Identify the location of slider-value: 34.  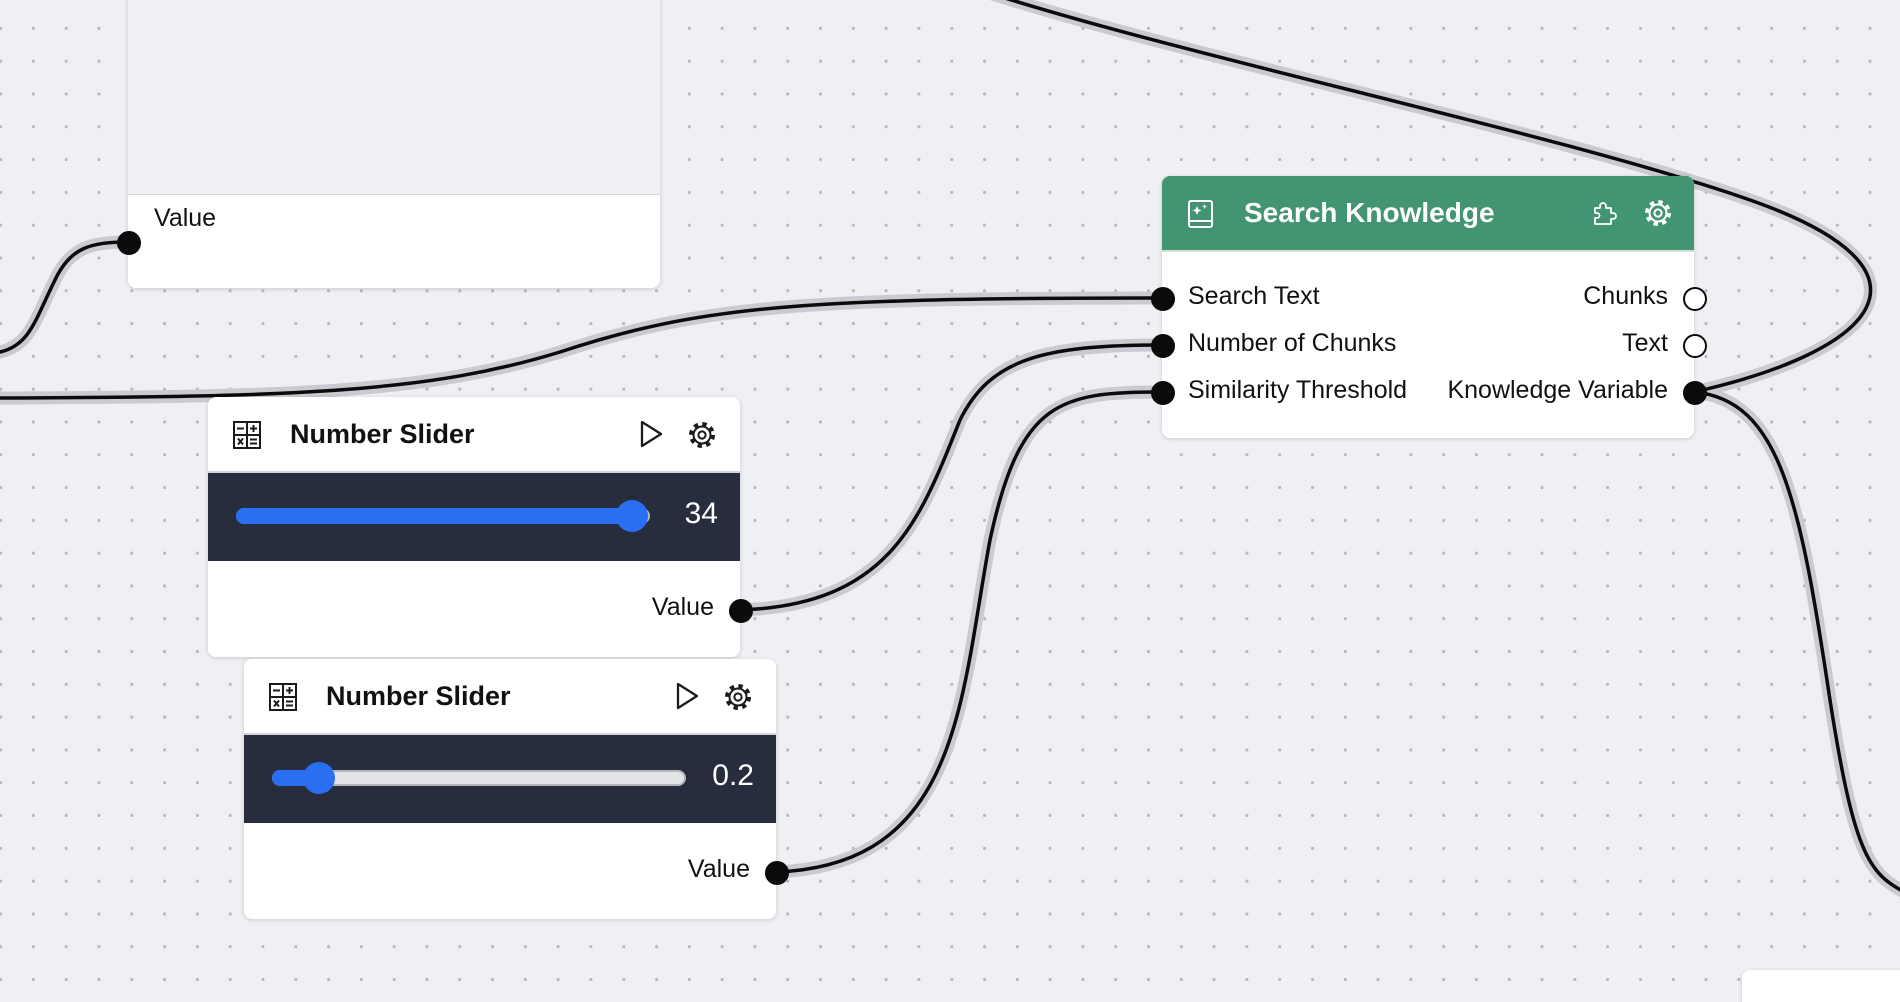
(701, 513).